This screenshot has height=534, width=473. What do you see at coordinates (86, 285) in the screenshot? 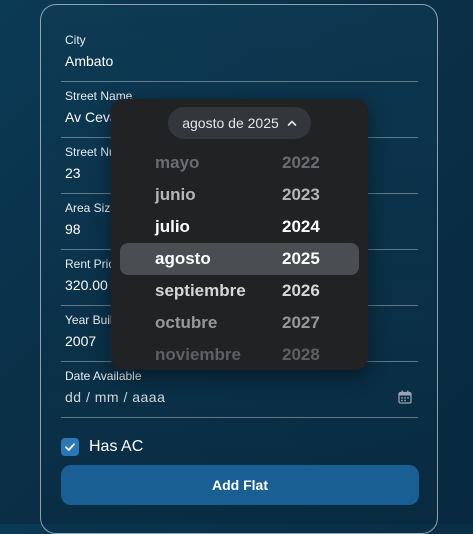
I see `rent-price-value: 320.00` at bounding box center [86, 285].